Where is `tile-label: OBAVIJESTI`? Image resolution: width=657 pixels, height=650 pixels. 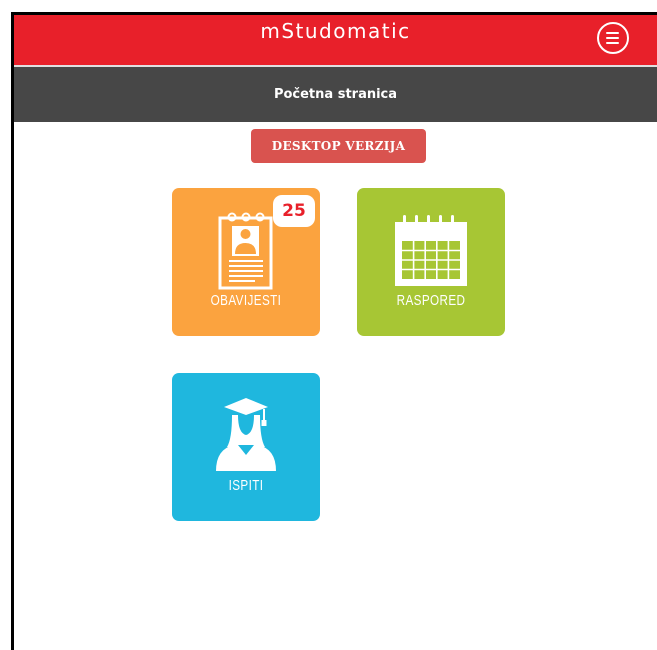 tile-label: OBAVIJESTI is located at coordinates (246, 300).